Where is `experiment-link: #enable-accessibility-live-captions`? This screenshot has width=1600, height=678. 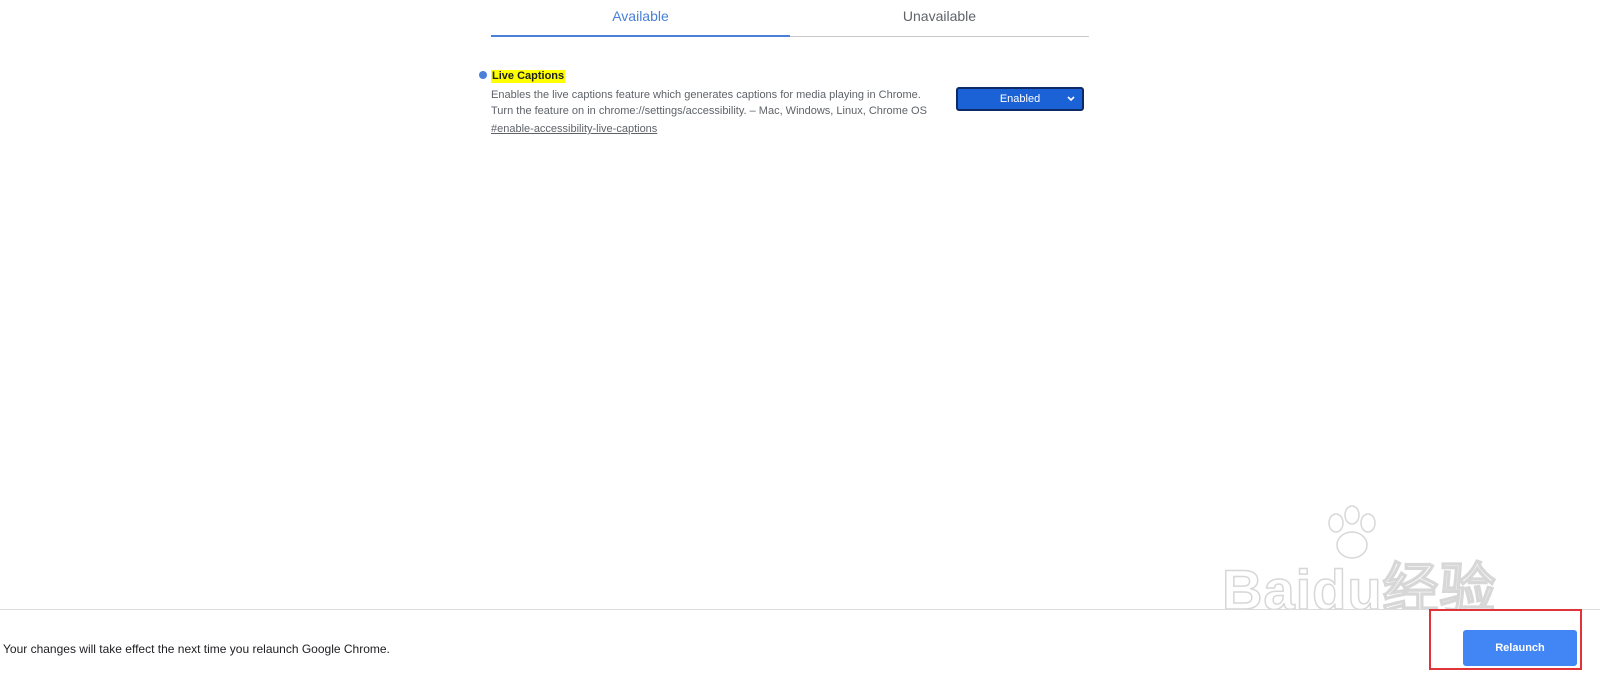
experiment-link: #enable-accessibility-live-captions is located at coordinates (574, 129).